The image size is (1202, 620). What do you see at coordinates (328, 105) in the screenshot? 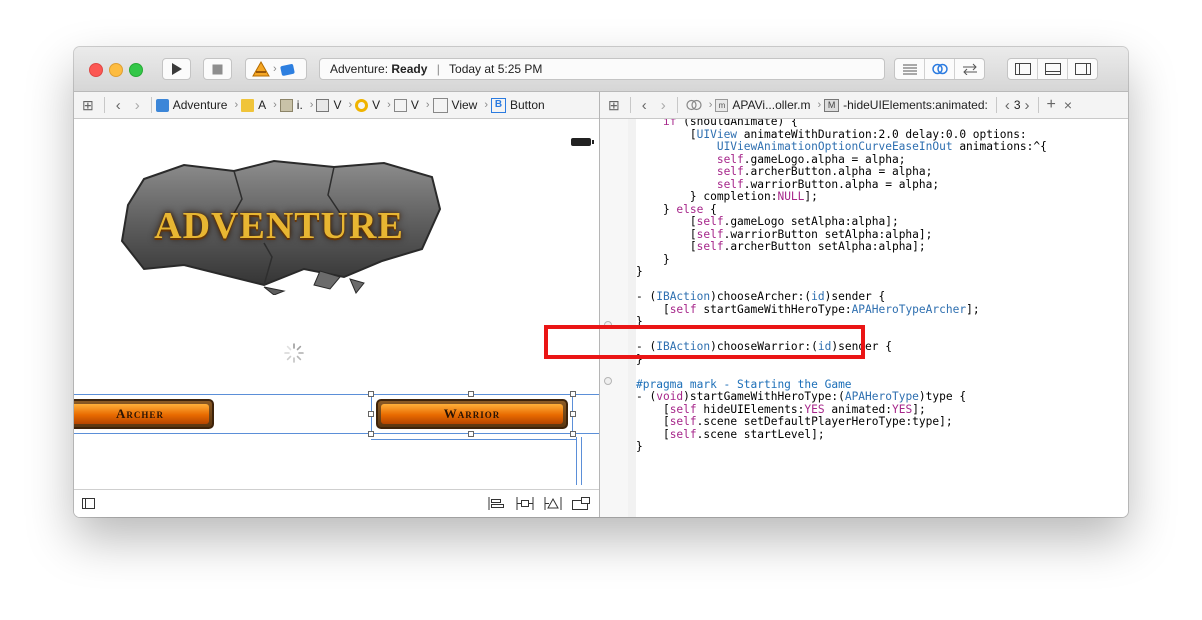
I see `jumpbar-item-scene: V` at bounding box center [328, 105].